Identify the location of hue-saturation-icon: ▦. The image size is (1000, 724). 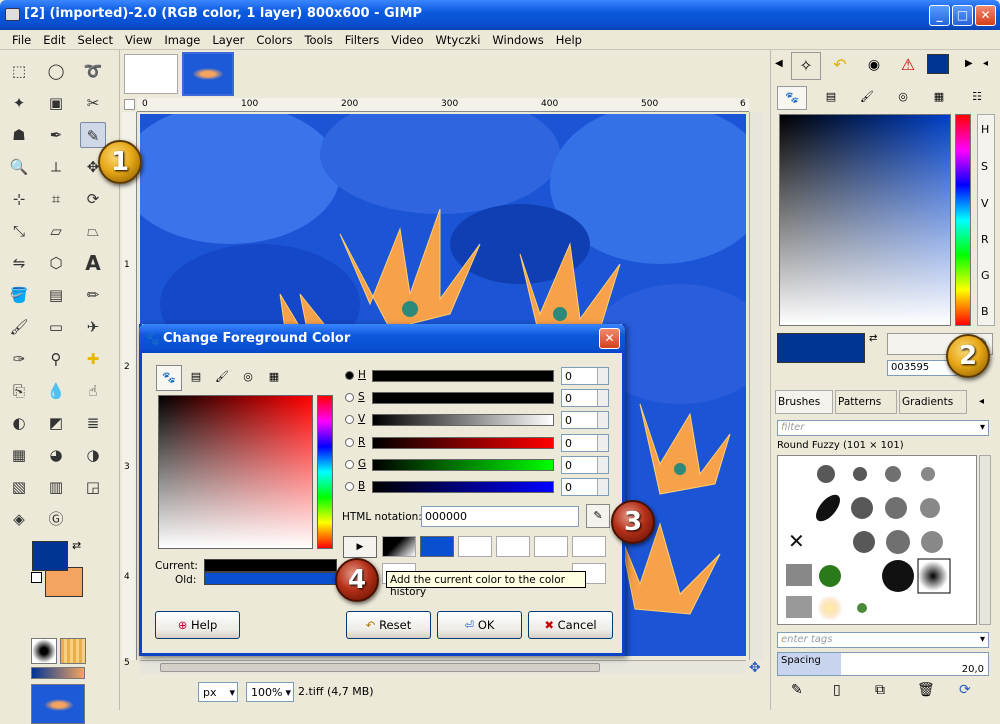
(19, 455).